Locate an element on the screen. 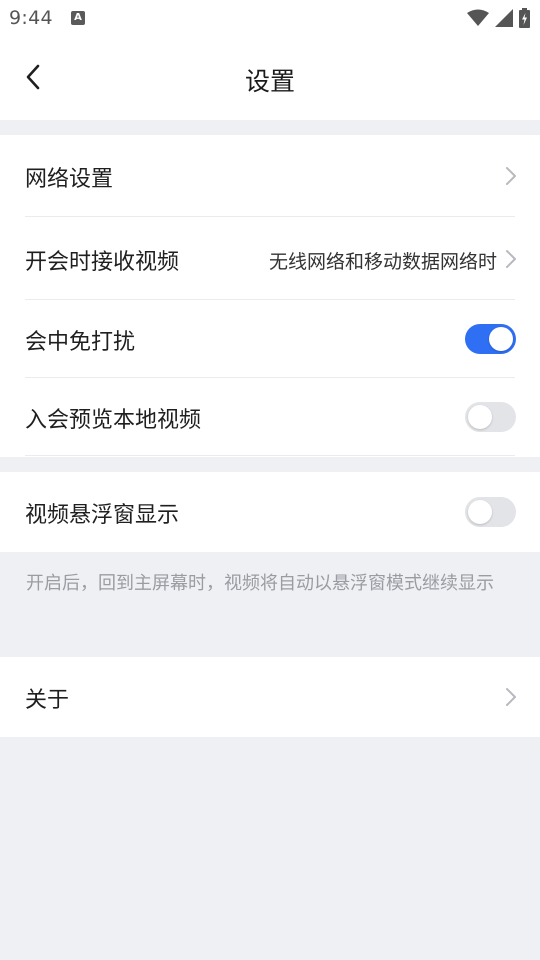  settings-group-about: 关于 is located at coordinates (270, 697).